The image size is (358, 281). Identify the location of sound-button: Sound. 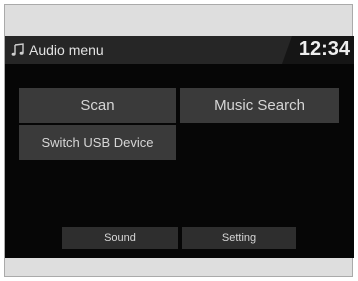
(120, 238).